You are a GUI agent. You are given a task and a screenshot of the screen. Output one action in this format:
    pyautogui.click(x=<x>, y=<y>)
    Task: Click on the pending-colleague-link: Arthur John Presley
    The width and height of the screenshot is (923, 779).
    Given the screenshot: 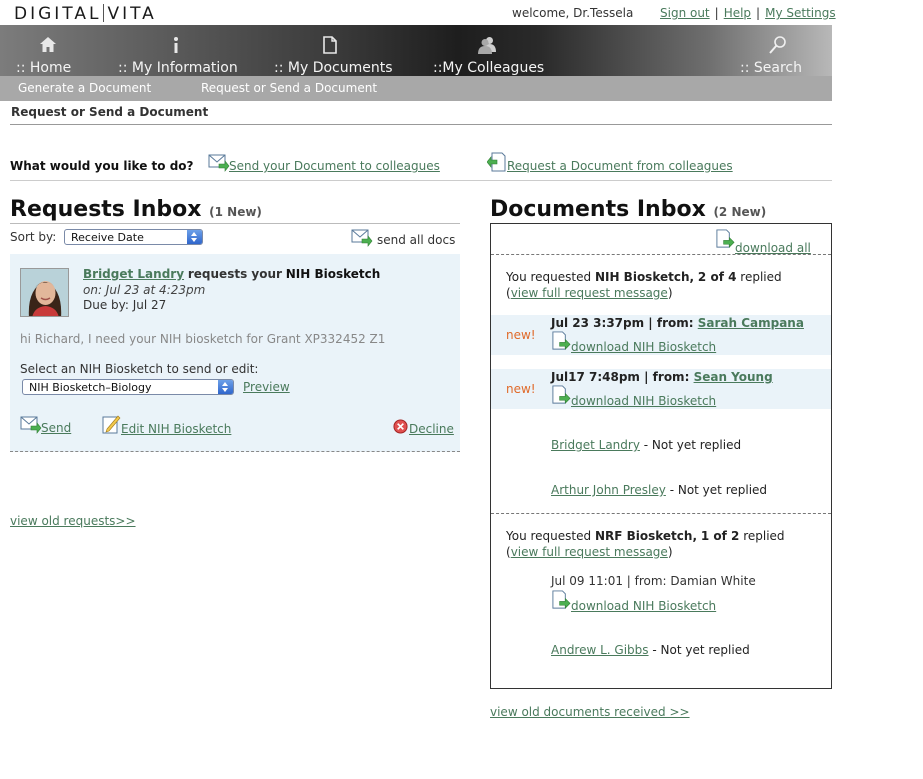 What is the action you would take?
    pyautogui.click(x=608, y=490)
    